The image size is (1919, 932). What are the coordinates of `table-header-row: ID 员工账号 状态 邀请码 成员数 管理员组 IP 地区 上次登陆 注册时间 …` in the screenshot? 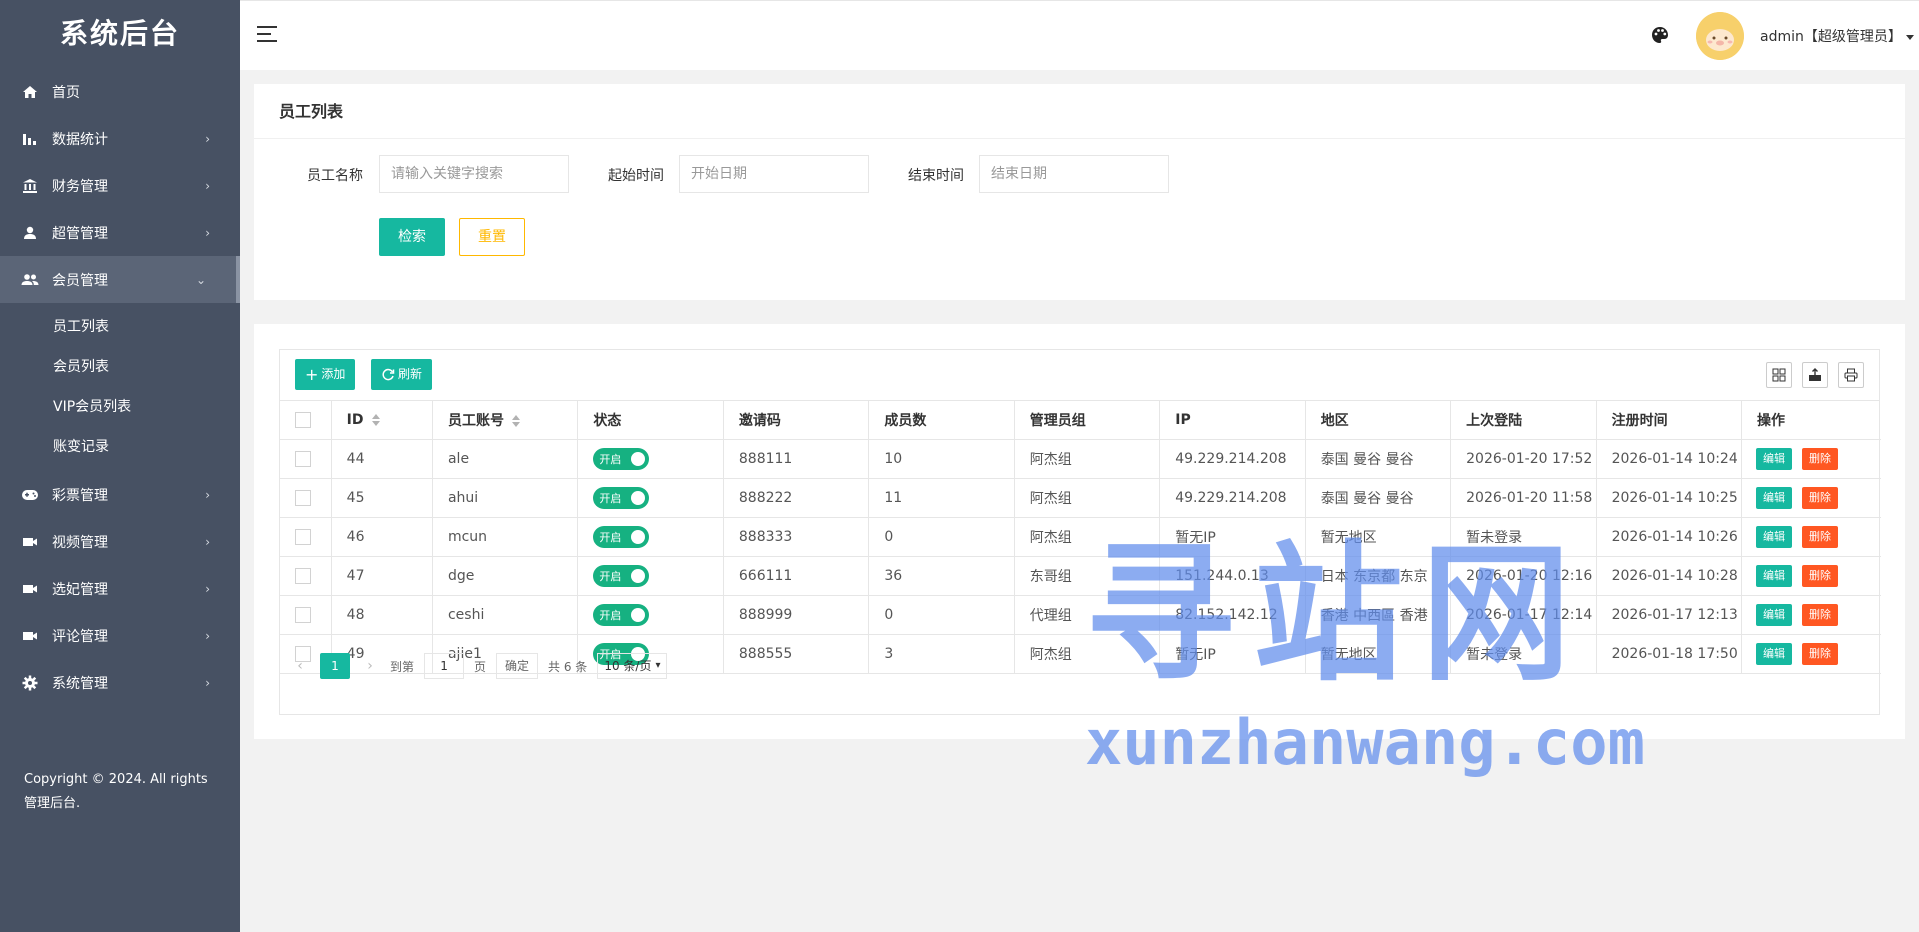 It's located at (1080, 420).